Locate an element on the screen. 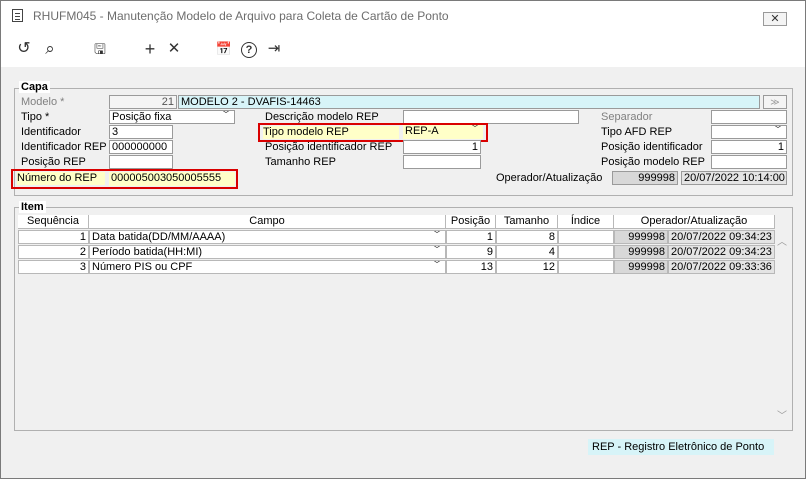  row1-tamanho: 8 is located at coordinates (527, 237).